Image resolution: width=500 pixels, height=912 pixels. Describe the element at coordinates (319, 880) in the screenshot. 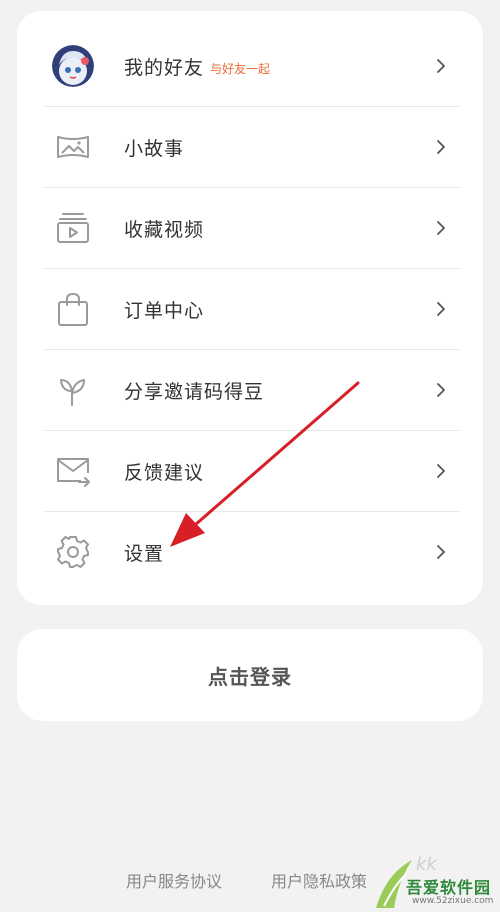

I see `privacy-policy-link: 用户隐私政策` at that location.